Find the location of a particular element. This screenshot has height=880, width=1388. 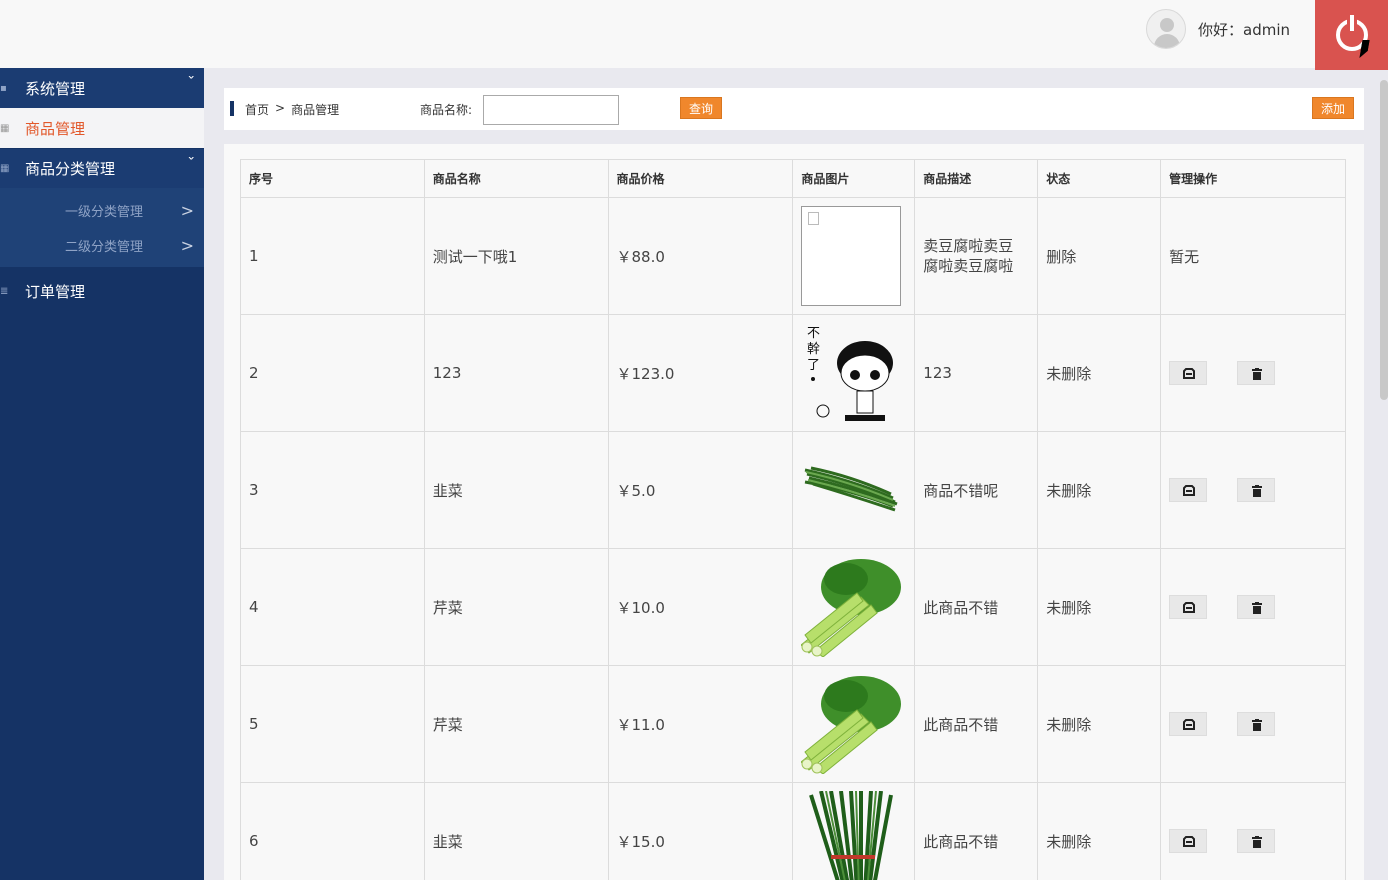

cell-id: 3 is located at coordinates (332, 490).